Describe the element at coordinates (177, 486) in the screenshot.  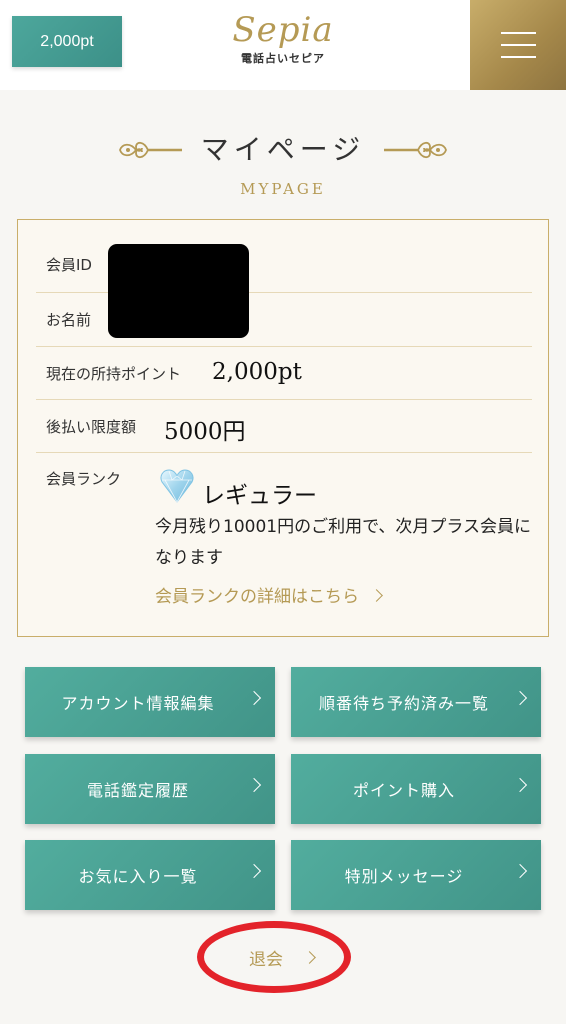
I see `diamond-heart-icon` at that location.